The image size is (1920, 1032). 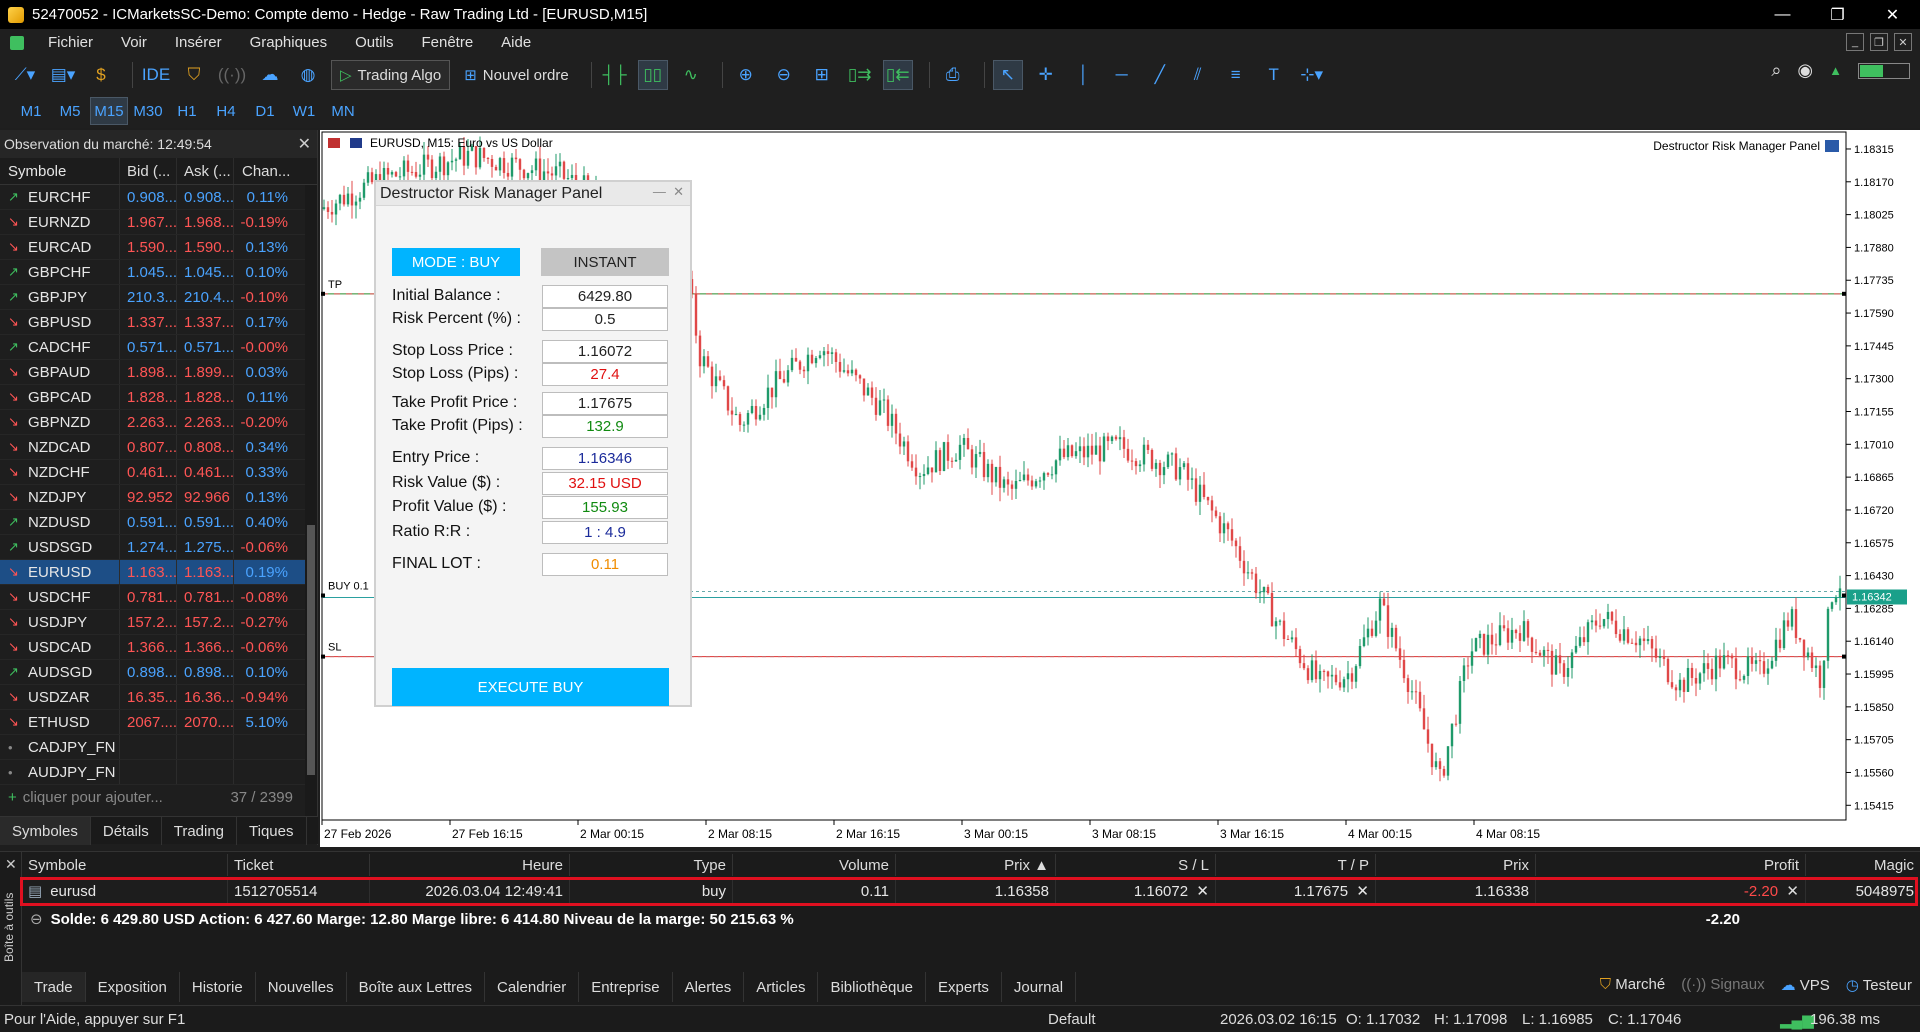 What do you see at coordinates (158, 722) in the screenshot?
I see `market-watch-row: ↘ ETHUSD 2067.... 2070.... 5.10%` at bounding box center [158, 722].